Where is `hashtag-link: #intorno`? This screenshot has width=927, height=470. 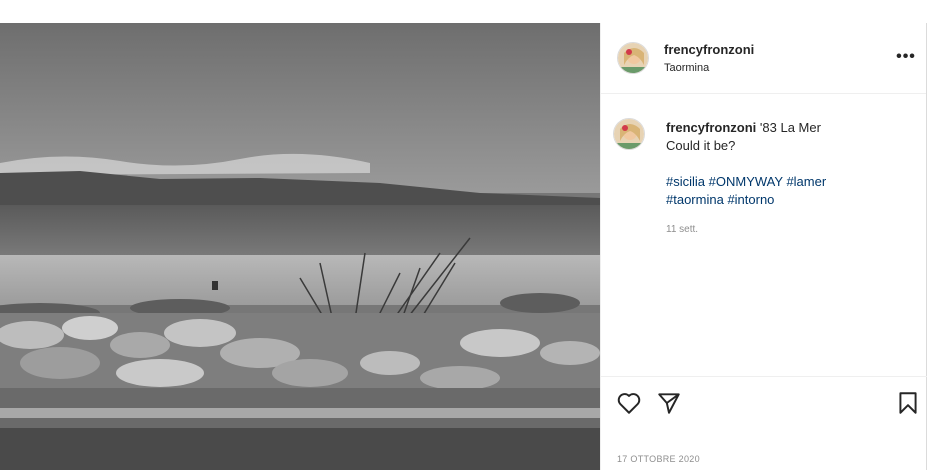 hashtag-link: #intorno is located at coordinates (750, 199).